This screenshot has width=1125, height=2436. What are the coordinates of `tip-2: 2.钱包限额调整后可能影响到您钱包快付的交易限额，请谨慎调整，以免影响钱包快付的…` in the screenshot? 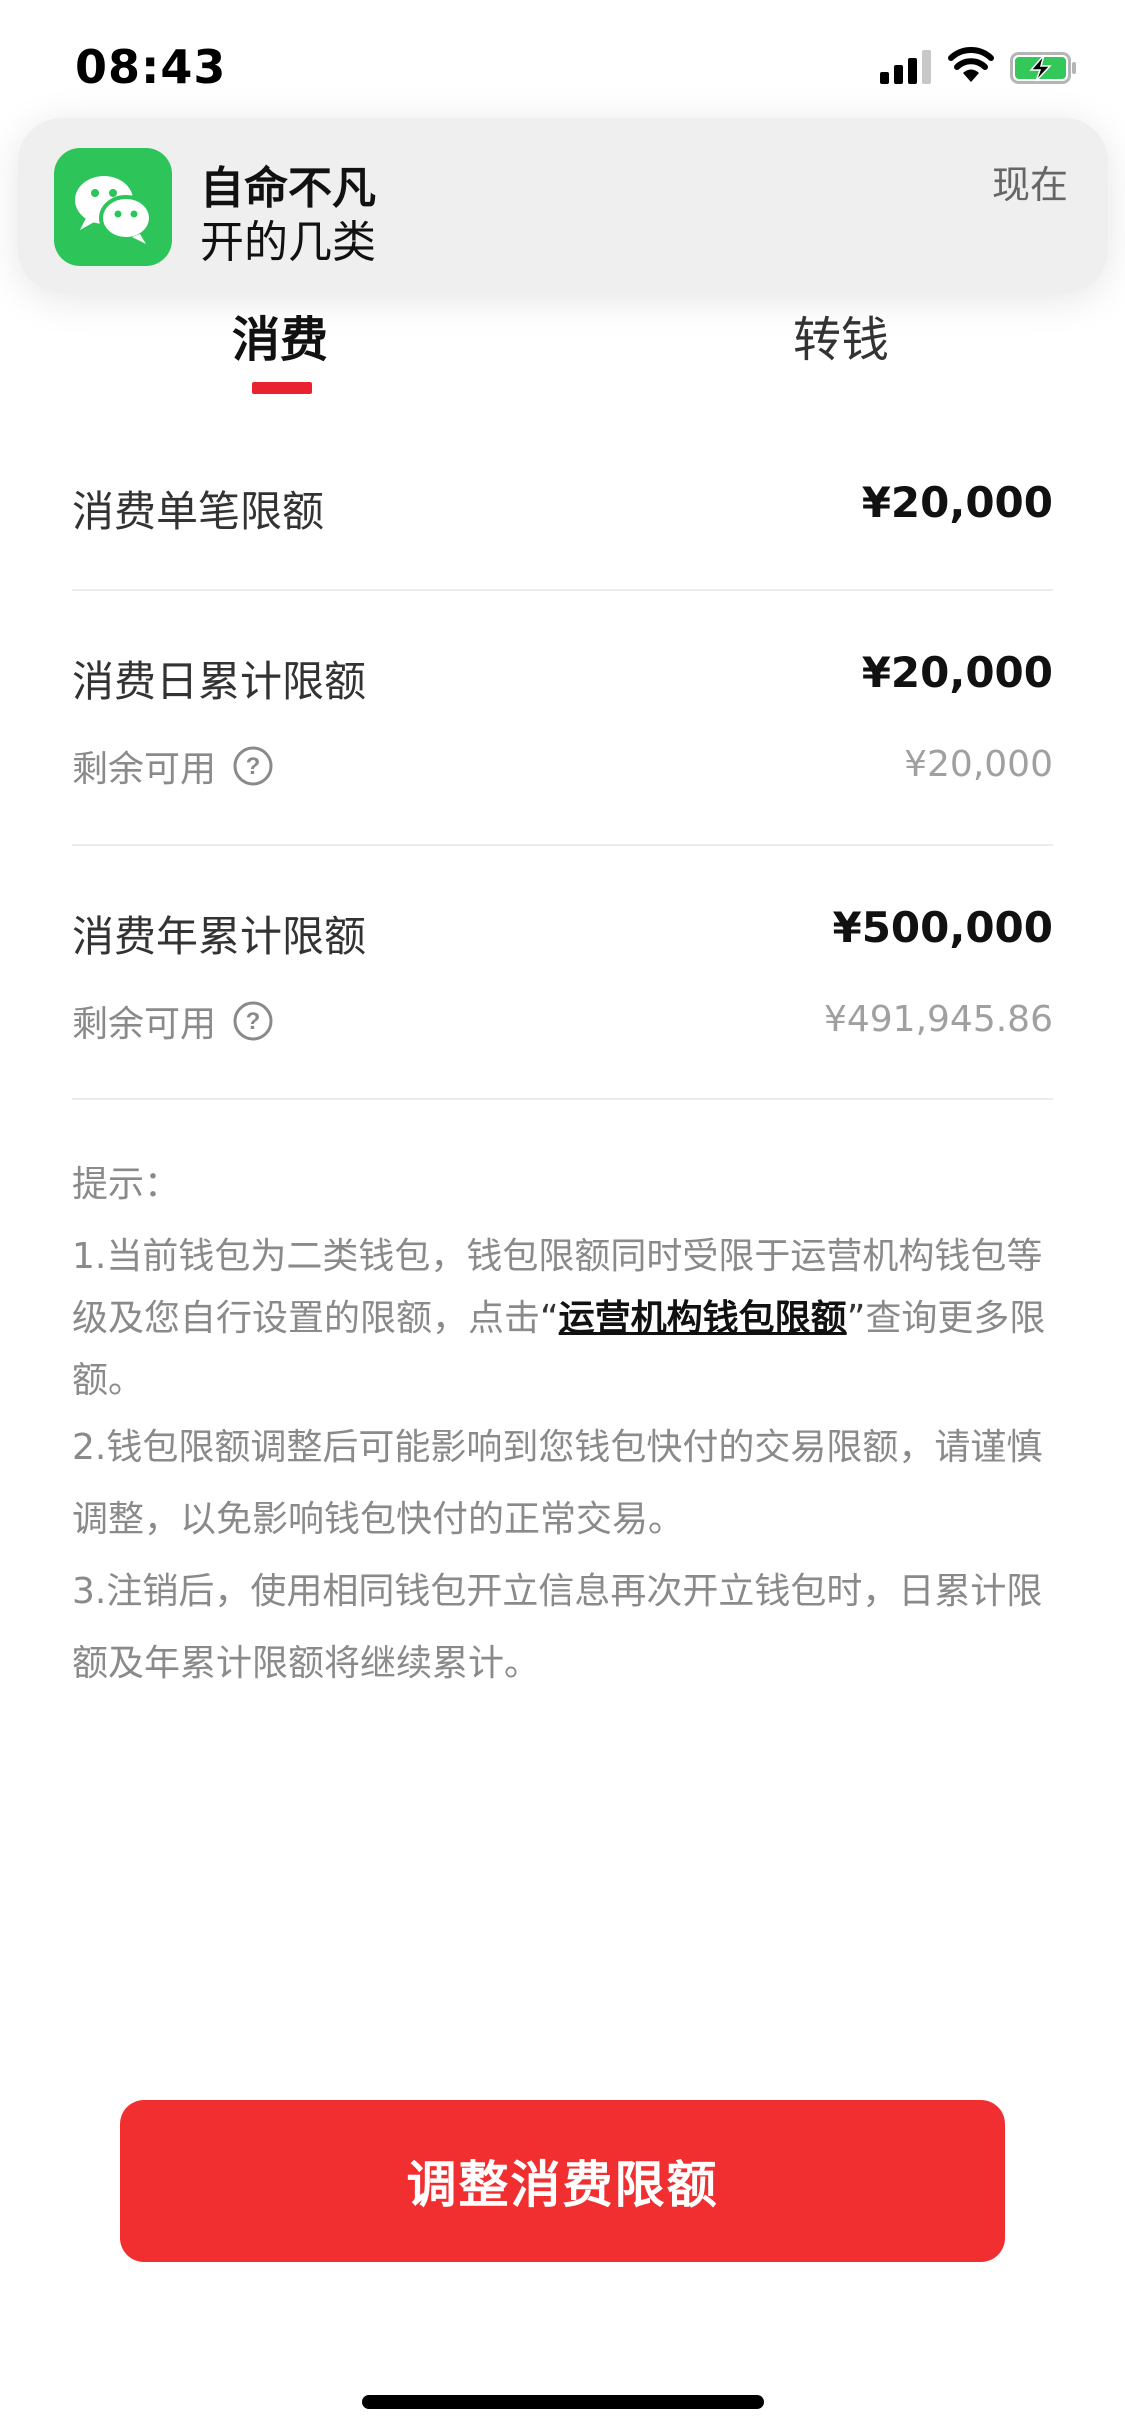 It's located at (557, 1483).